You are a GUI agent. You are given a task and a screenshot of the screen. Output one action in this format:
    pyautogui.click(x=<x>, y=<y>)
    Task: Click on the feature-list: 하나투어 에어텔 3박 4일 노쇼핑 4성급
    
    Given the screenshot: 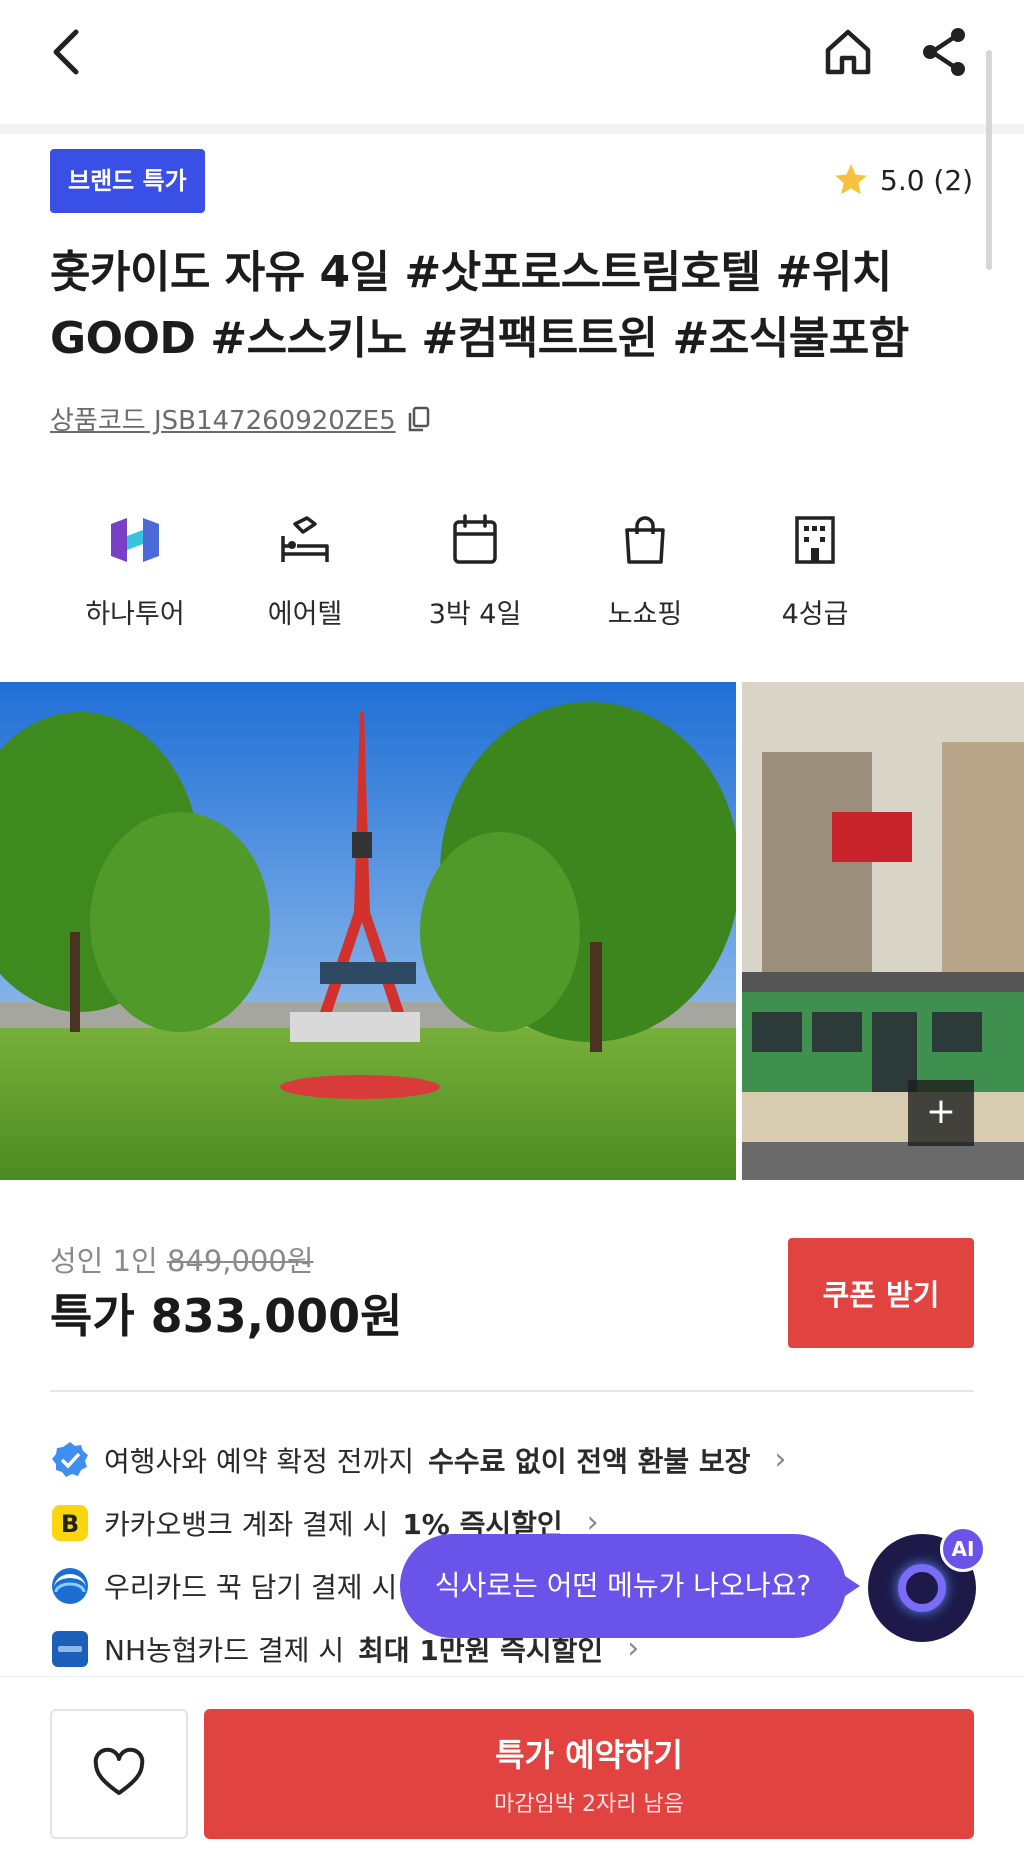 What is the action you would take?
    pyautogui.click(x=480, y=570)
    